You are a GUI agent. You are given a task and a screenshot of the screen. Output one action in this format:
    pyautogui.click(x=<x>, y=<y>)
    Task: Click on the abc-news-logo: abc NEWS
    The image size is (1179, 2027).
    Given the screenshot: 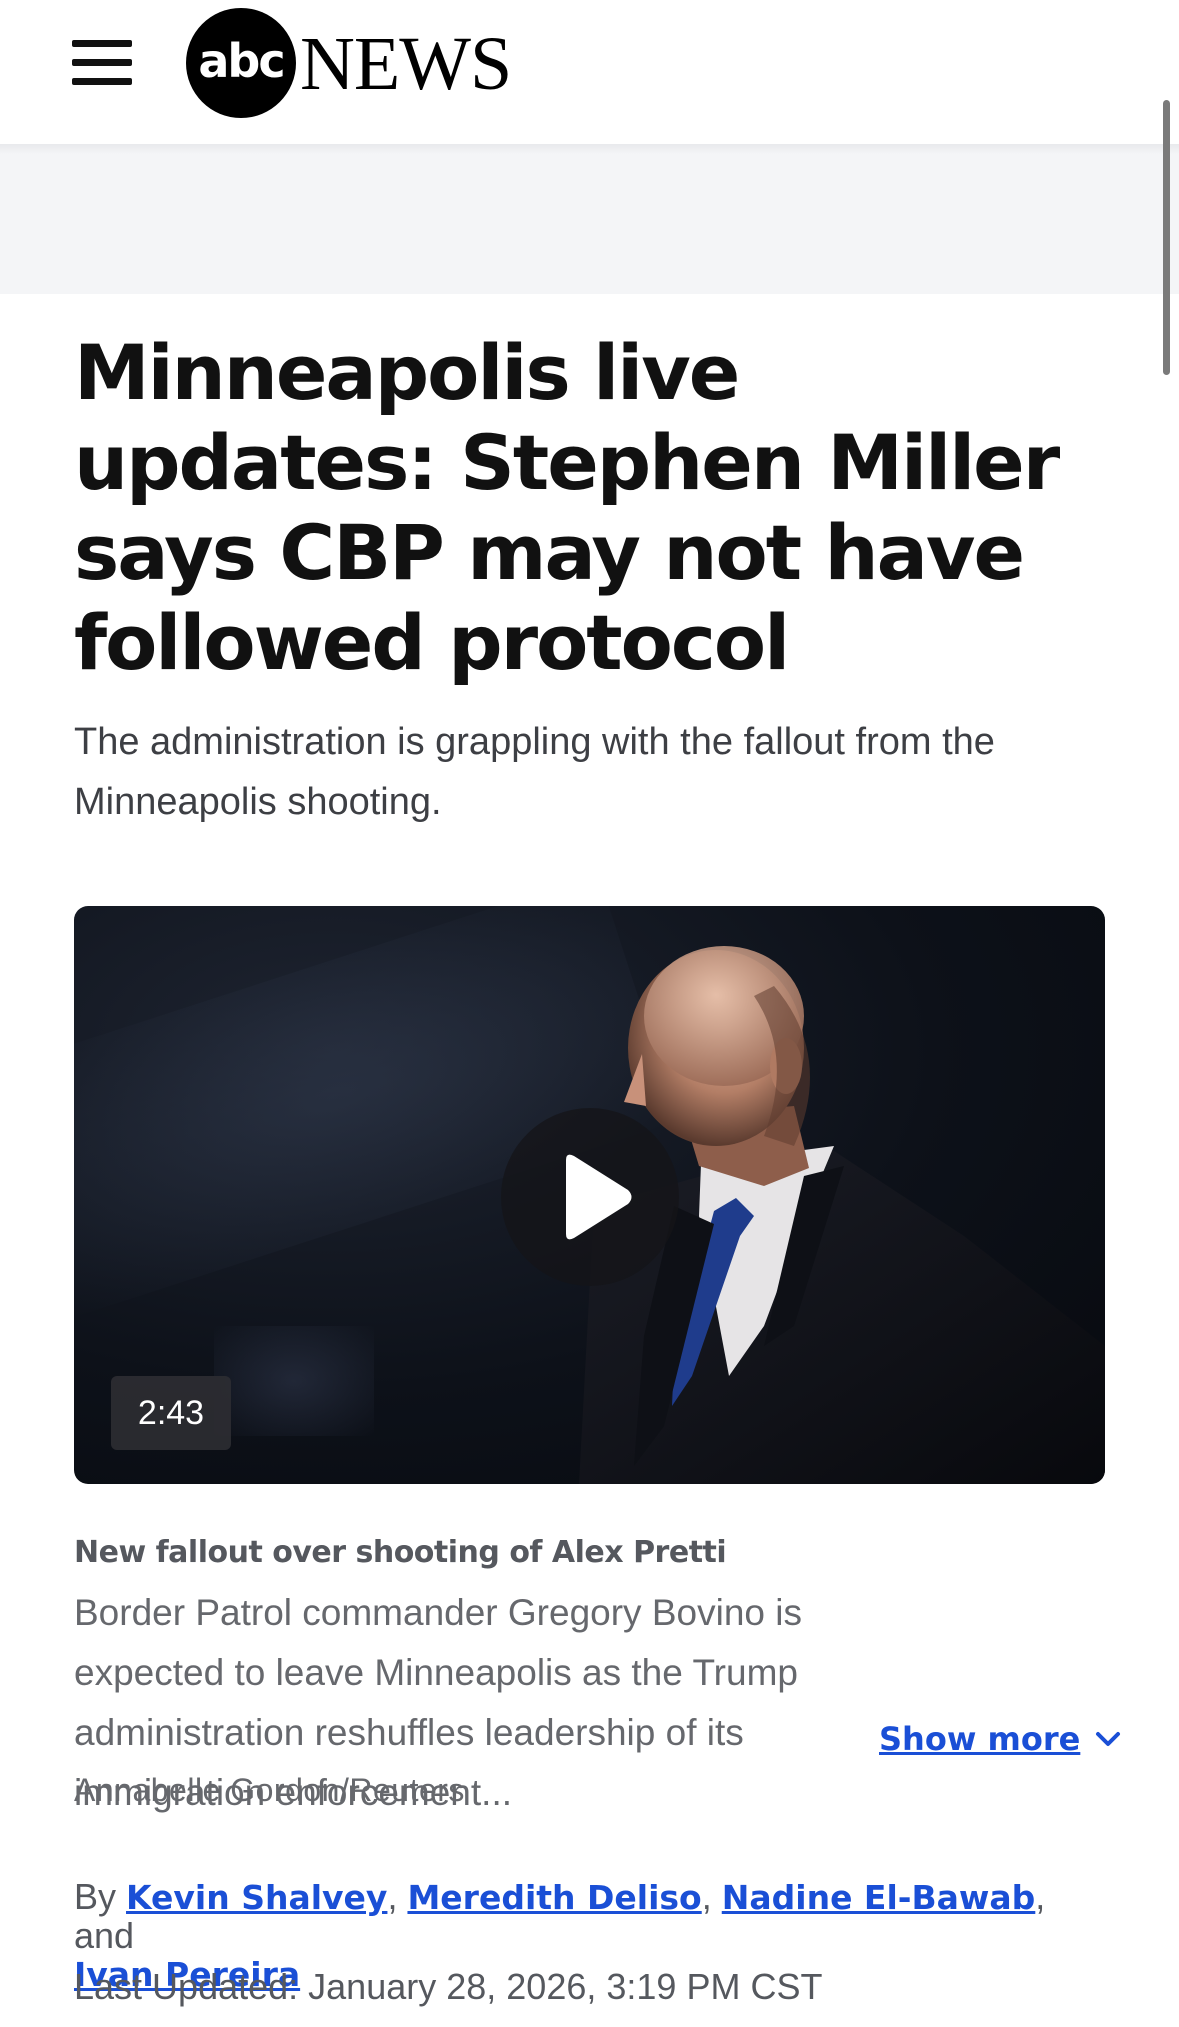 What is the action you would take?
    pyautogui.click(x=356, y=63)
    